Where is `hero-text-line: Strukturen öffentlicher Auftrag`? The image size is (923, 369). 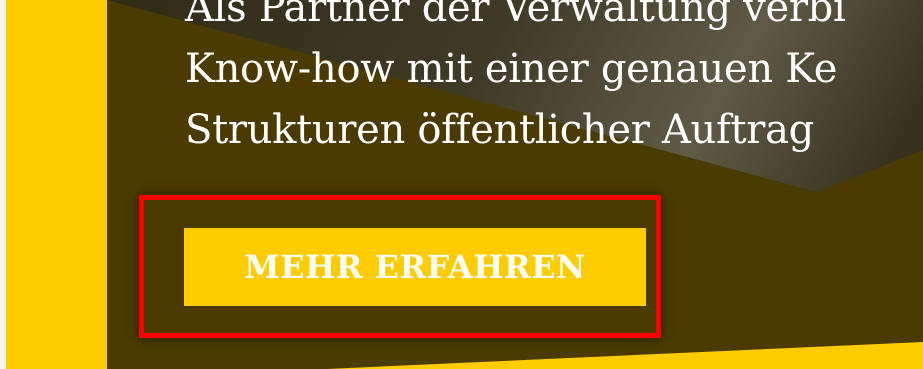 hero-text-line: Strukturen öffentlicher Auftrag is located at coordinates (499, 130).